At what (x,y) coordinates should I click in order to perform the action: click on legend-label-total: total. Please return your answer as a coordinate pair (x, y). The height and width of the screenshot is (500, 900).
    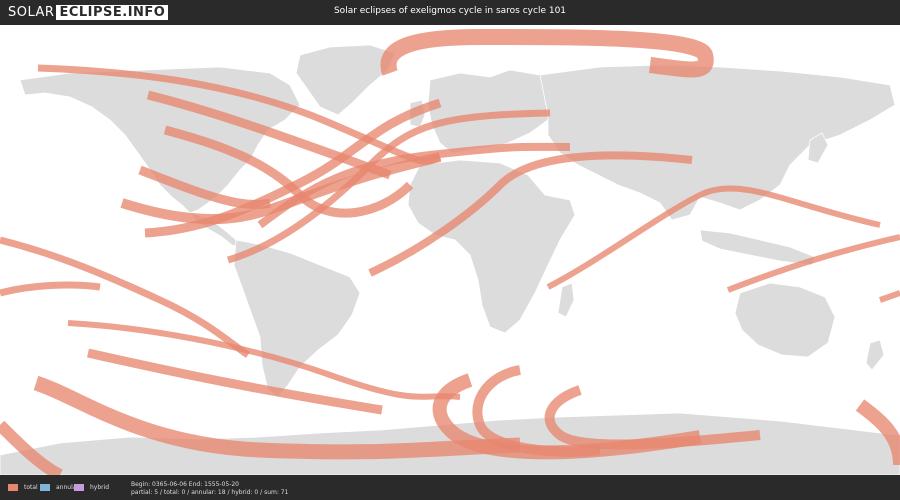
    Looking at the image, I should click on (31, 487).